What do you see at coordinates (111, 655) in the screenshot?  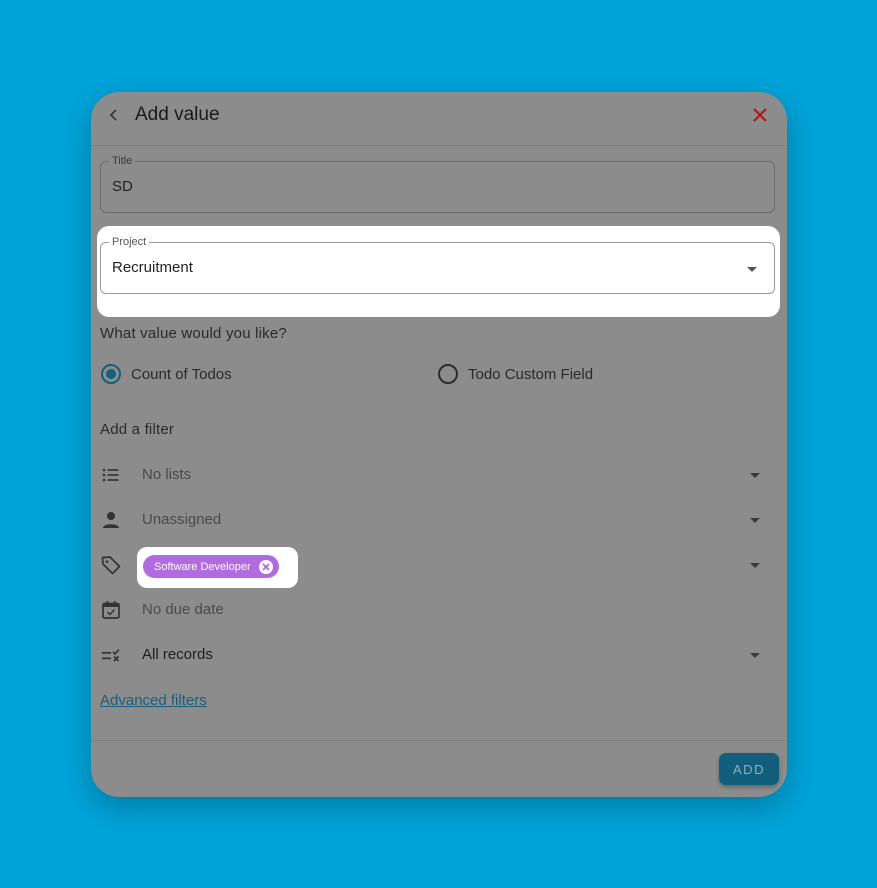 I see `checklist-icon` at bounding box center [111, 655].